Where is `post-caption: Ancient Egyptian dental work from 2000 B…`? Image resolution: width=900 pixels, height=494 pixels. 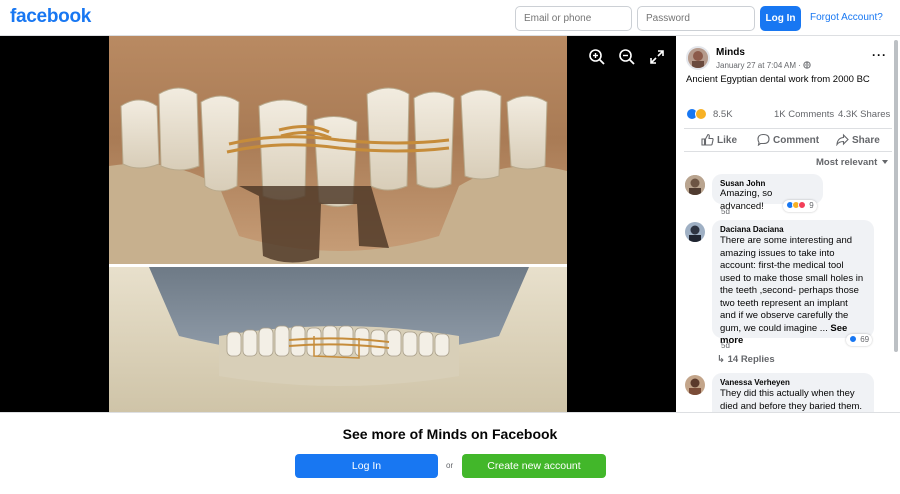 post-caption: Ancient Egyptian dental work from 2000 B… is located at coordinates (778, 79).